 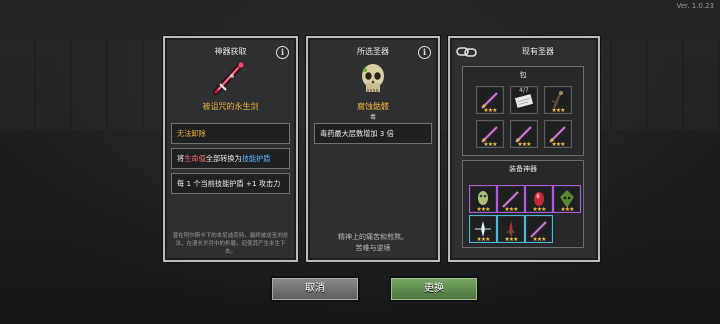 What do you see at coordinates (523, 75) in the screenshot?
I see `bag-label: 包` at bounding box center [523, 75].